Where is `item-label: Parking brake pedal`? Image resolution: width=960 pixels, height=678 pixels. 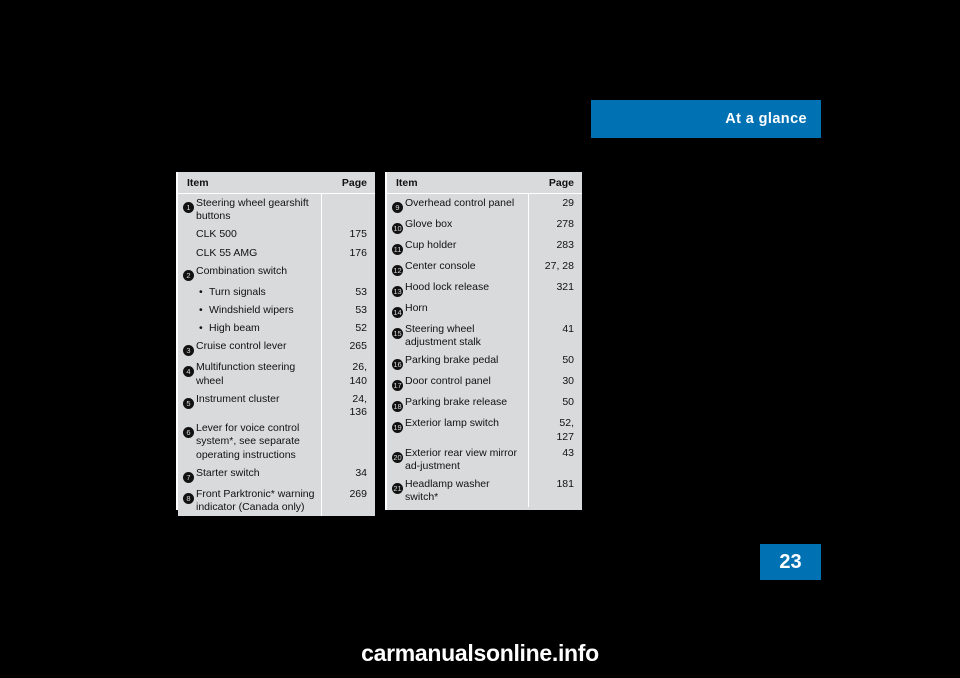
item-label: Parking brake pedal is located at coordinates (452, 360).